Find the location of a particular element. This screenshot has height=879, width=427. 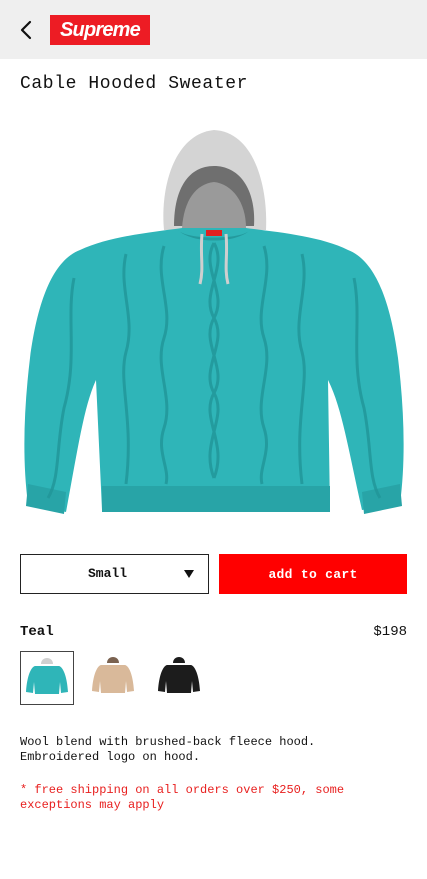

product-title: Cable Hooded Sweater is located at coordinates (134, 84).